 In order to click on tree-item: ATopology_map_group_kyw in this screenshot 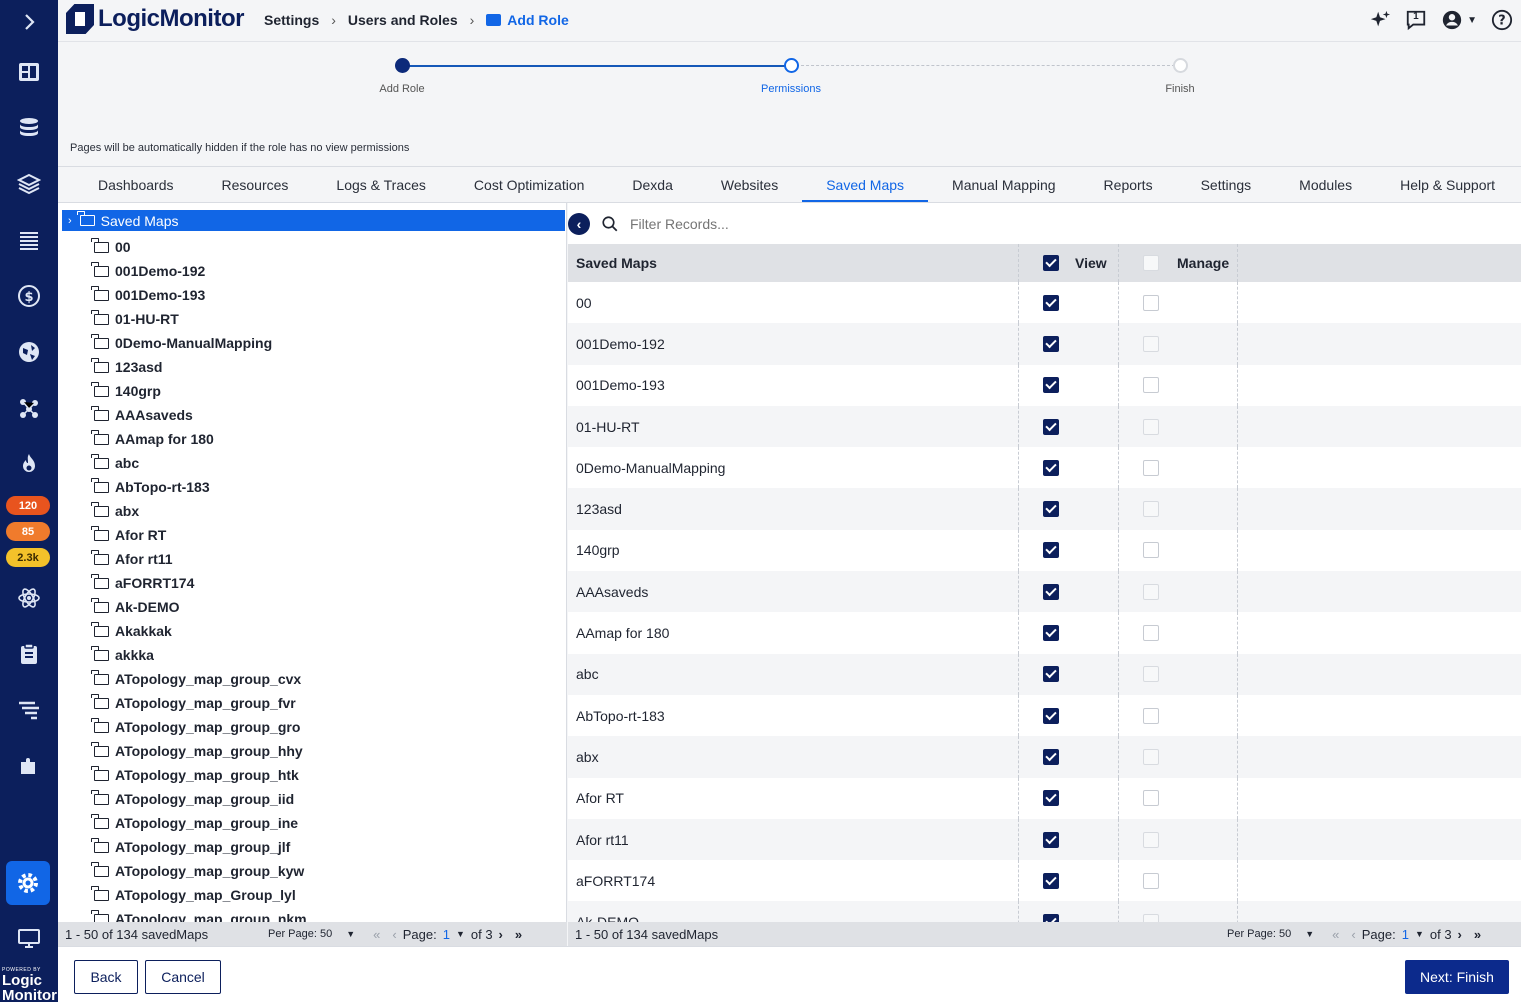, I will do `click(199, 871)`.